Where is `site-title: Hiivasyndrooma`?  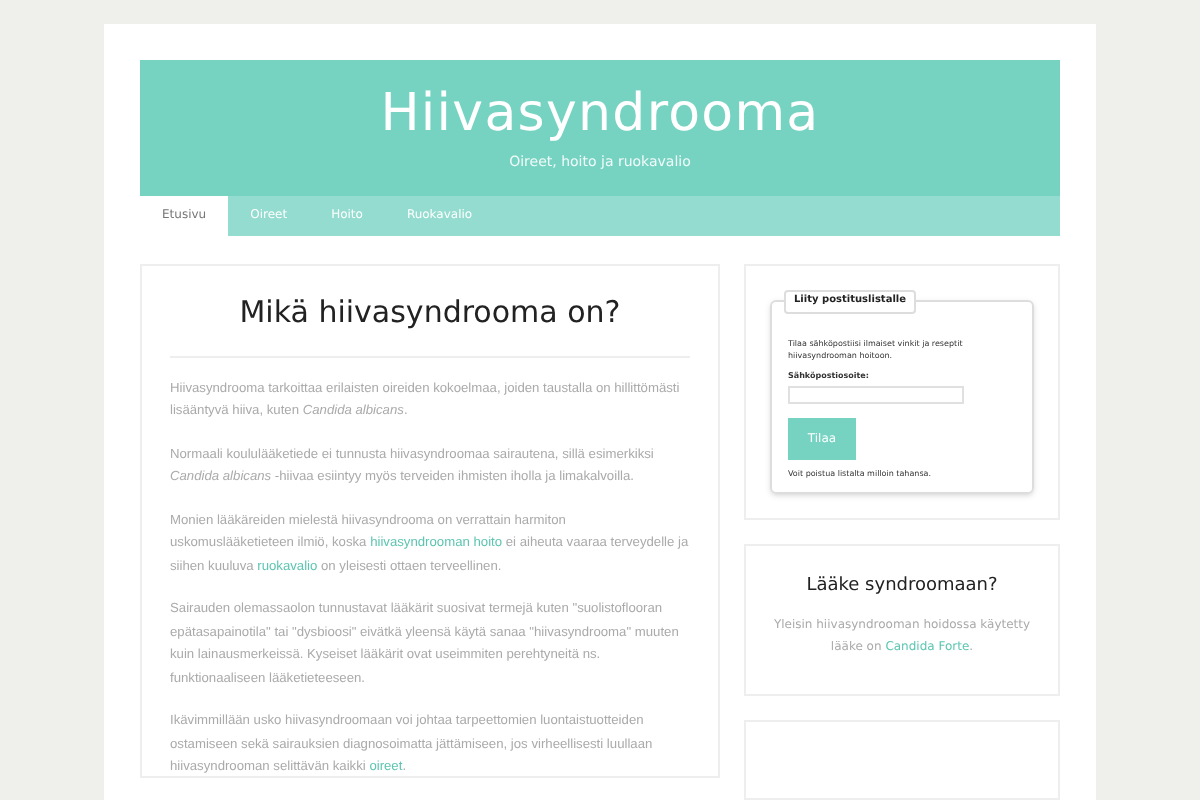 site-title: Hiivasyndrooma is located at coordinates (600, 113).